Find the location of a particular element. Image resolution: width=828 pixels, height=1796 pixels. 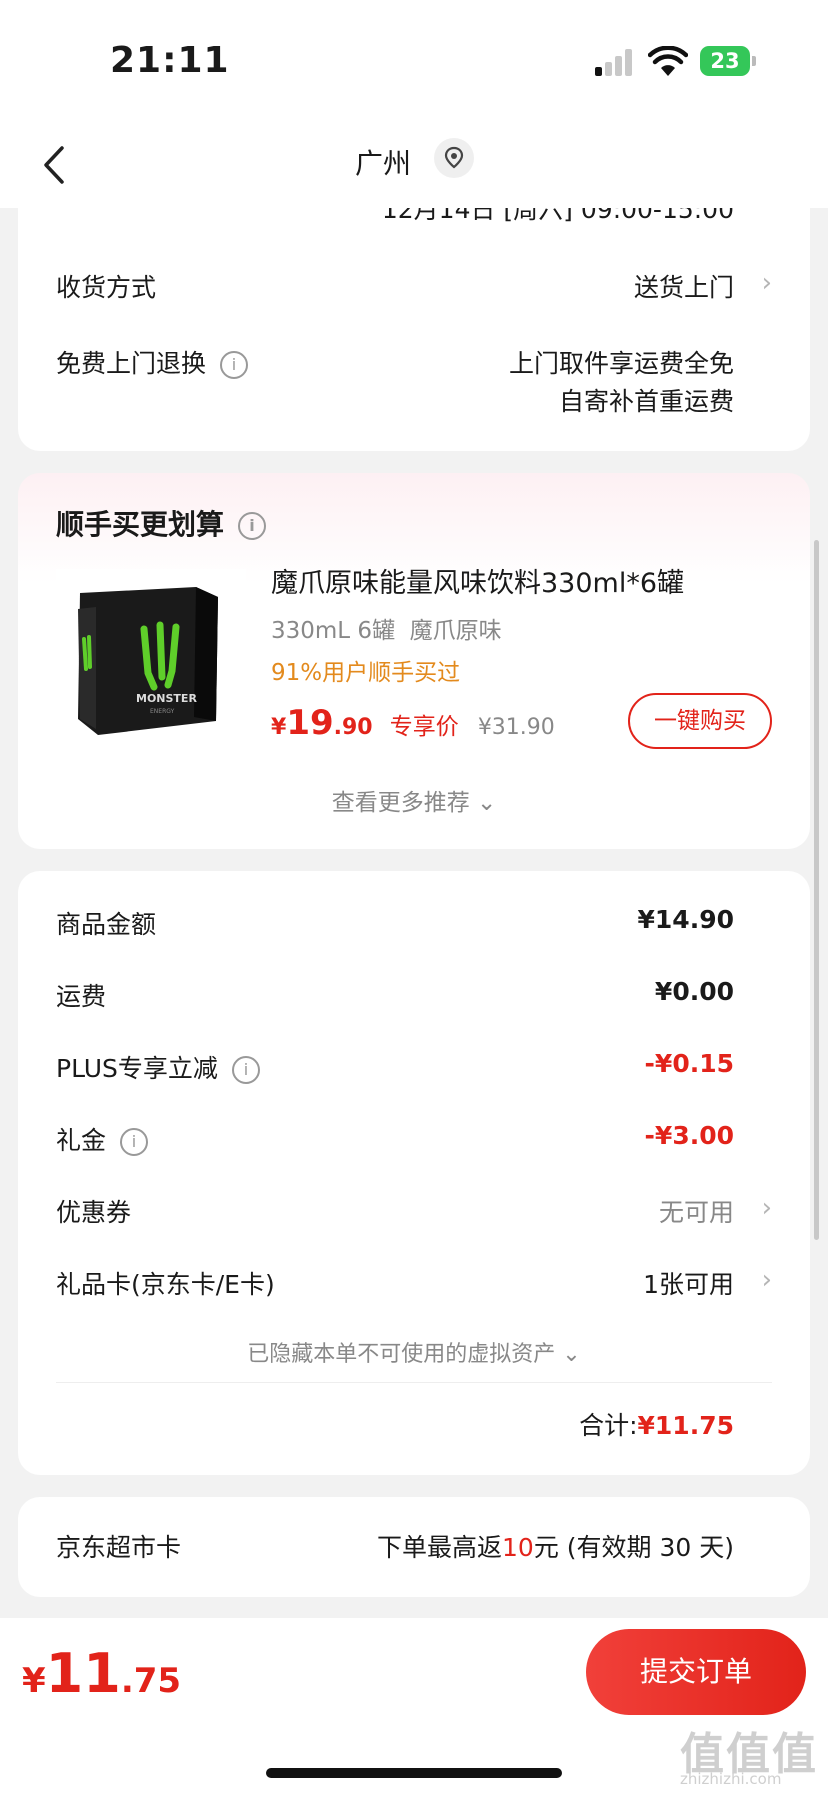

watermark-url: zhizhizhi.com is located at coordinates (731, 1779).